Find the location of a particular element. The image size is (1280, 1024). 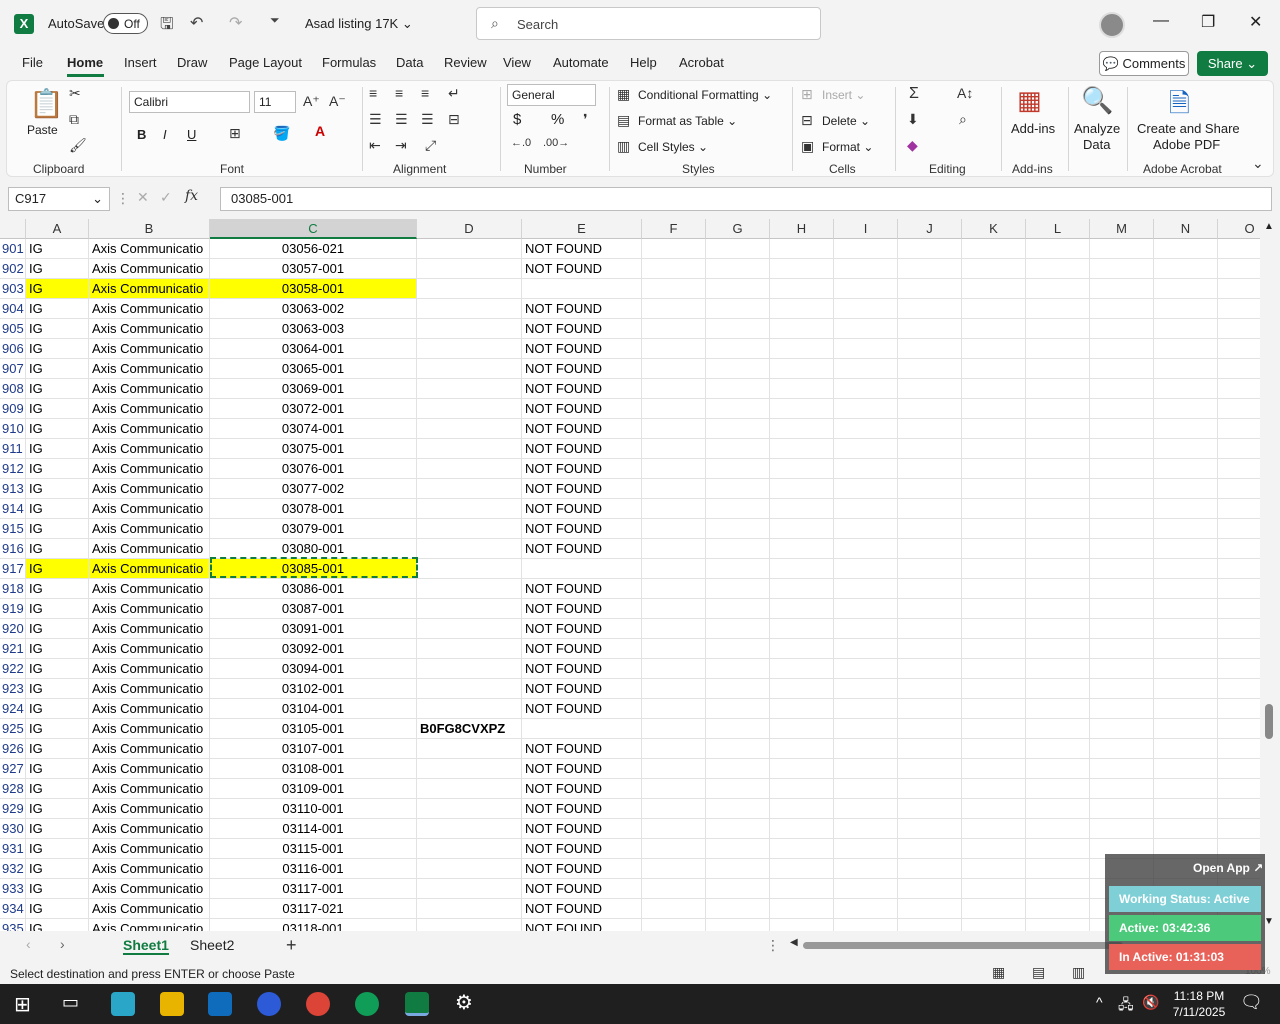

comments-button: 💬 Comments is located at coordinates (1144, 63).